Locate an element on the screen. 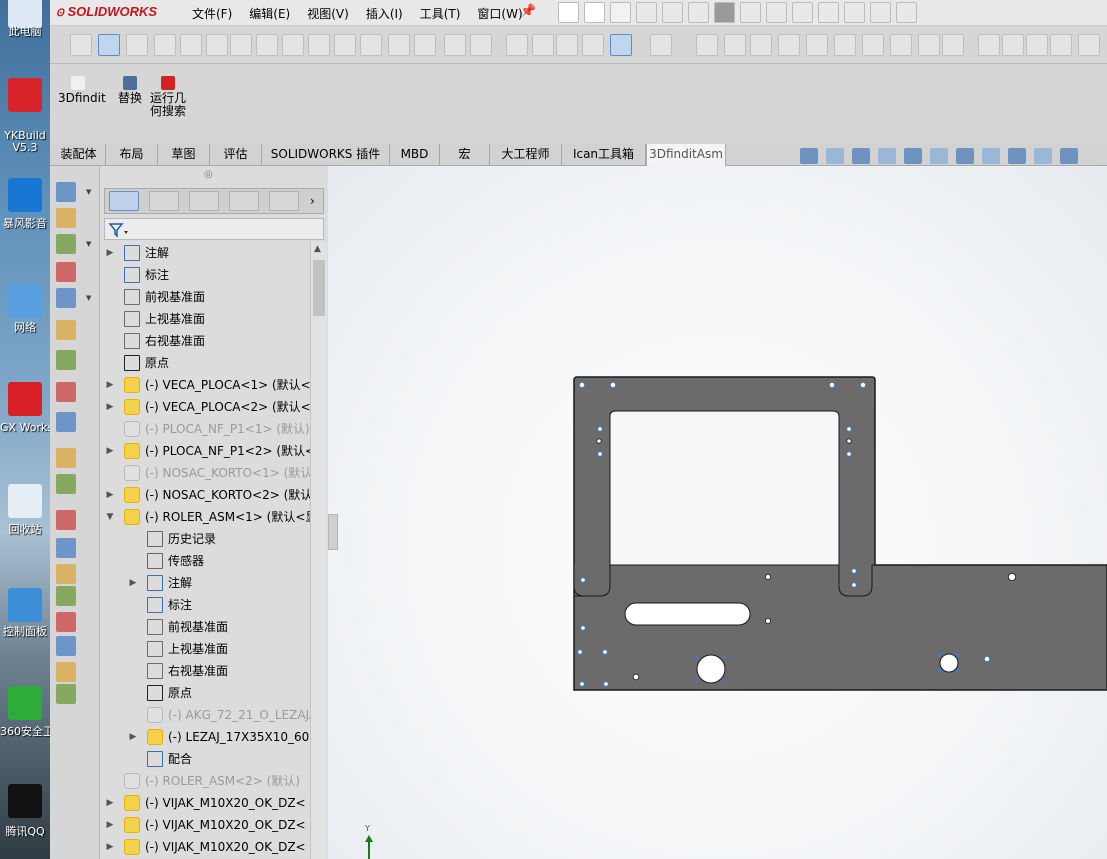  panel-grip-icon: ◎ is located at coordinates (208, 174).